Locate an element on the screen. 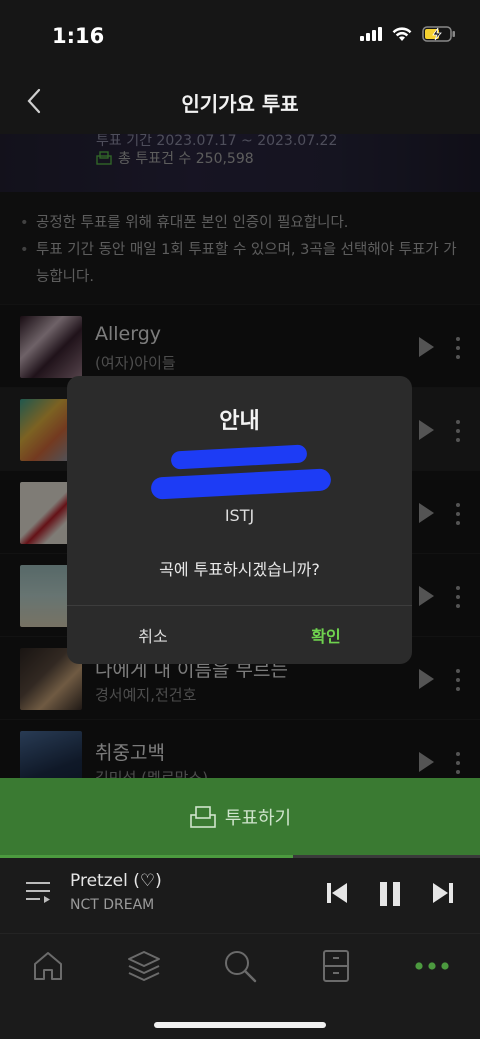 Image resolution: width=480 pixels, height=1039 pixels. vote-button-label: 투표하기 is located at coordinates (258, 818).